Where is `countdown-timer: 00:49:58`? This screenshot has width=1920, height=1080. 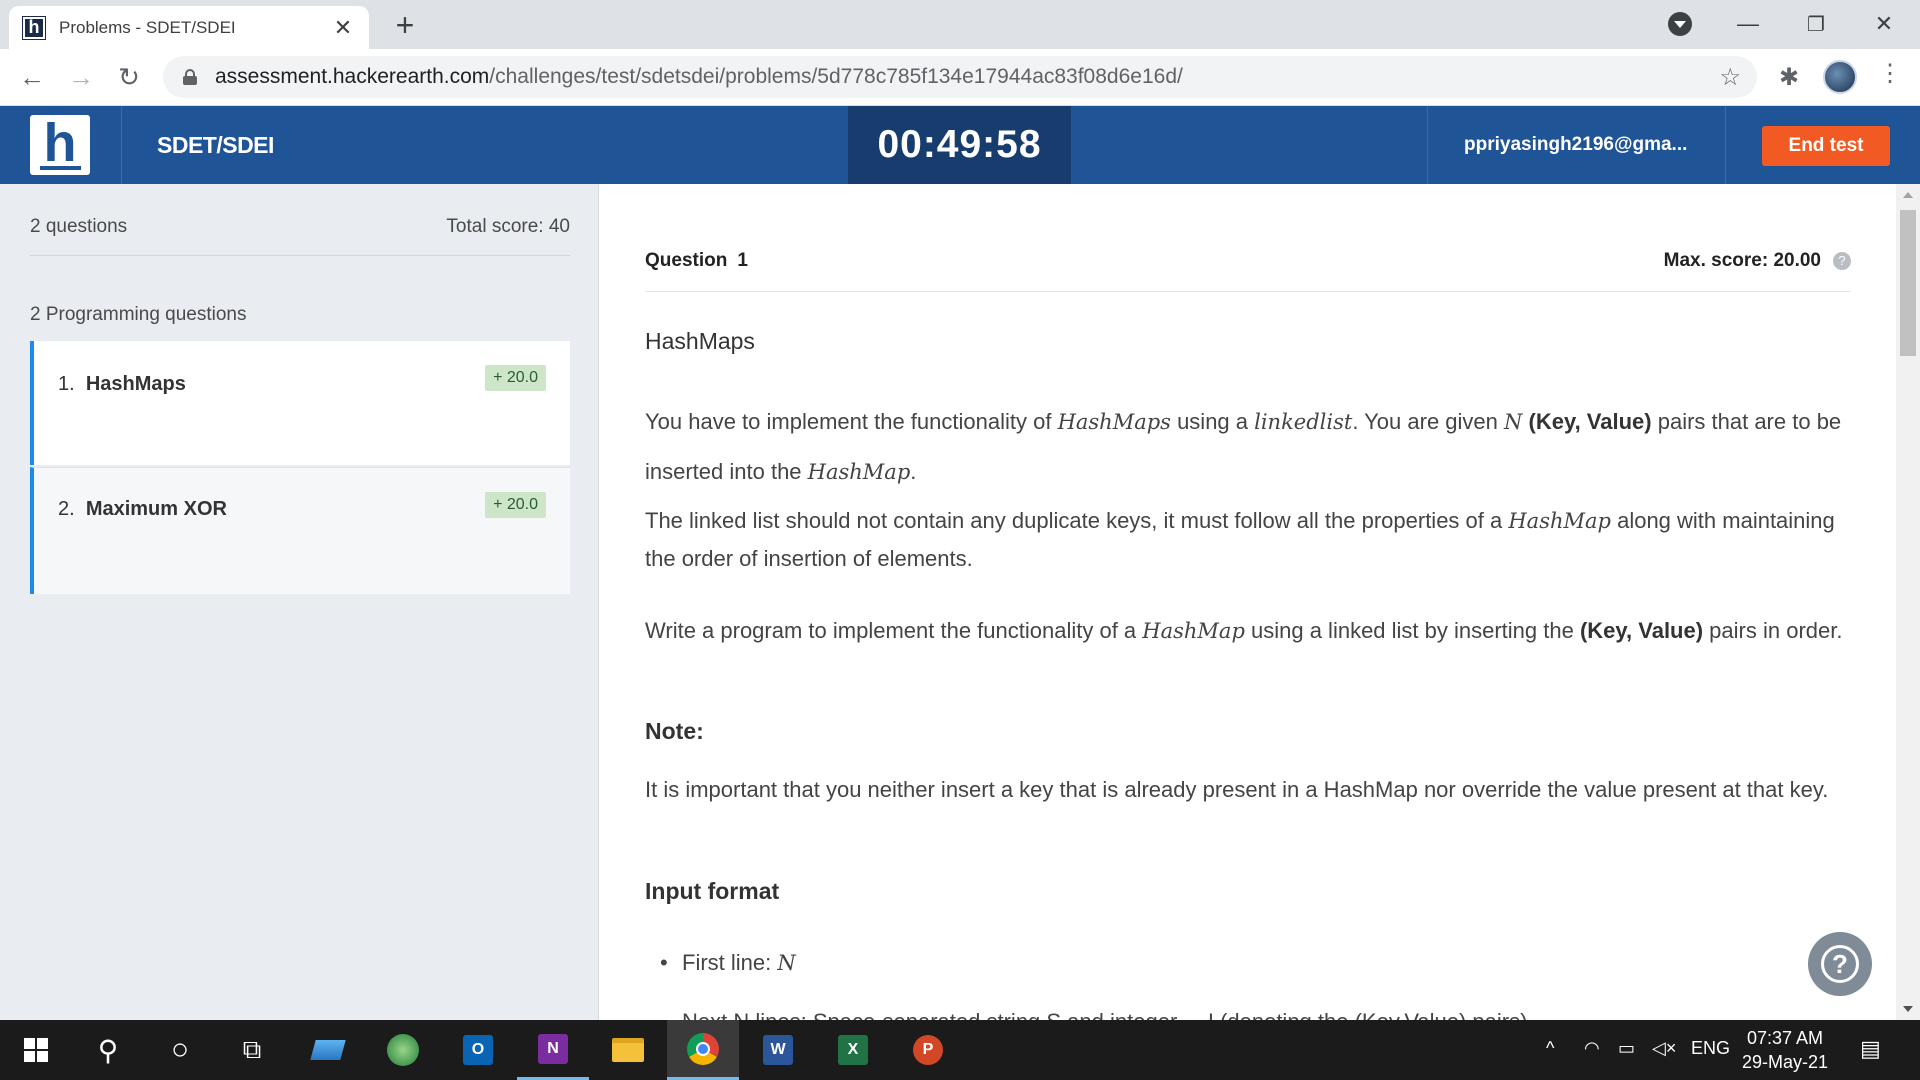 countdown-timer: 00:49:58 is located at coordinates (959, 145).